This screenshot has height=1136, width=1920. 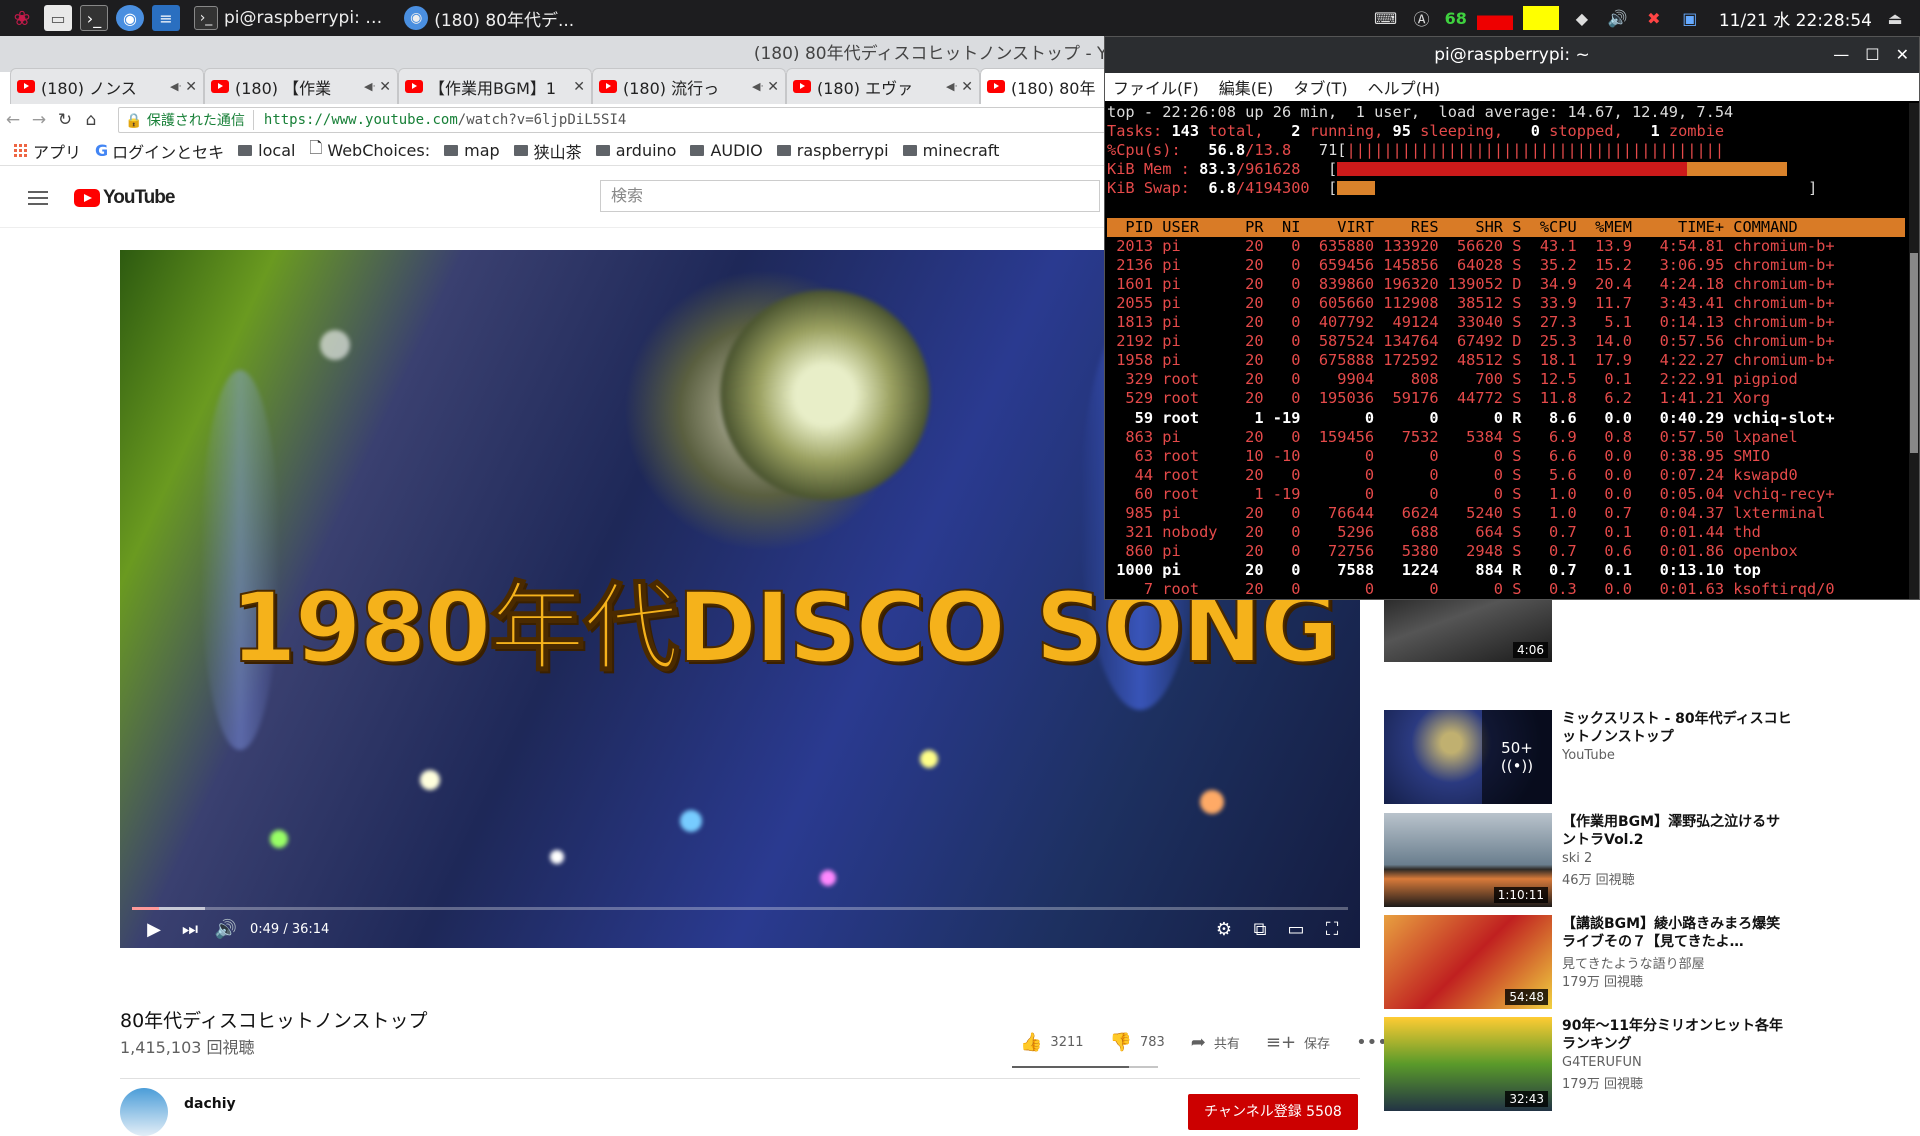 I want to click on related-title: 90年〜11年分ミリオンヒット各年ランキング, so click(x=1677, y=1035).